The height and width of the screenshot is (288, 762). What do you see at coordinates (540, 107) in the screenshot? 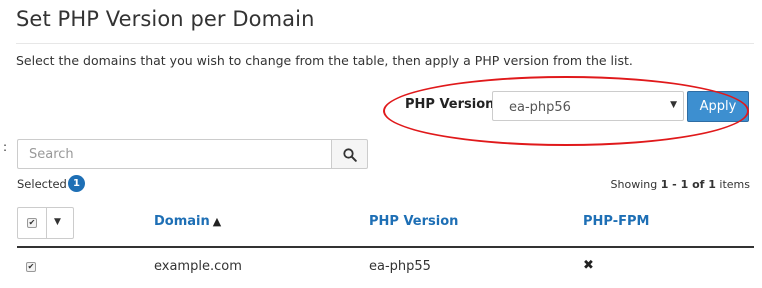
I see `php-version-selected-value: ea-php56` at bounding box center [540, 107].